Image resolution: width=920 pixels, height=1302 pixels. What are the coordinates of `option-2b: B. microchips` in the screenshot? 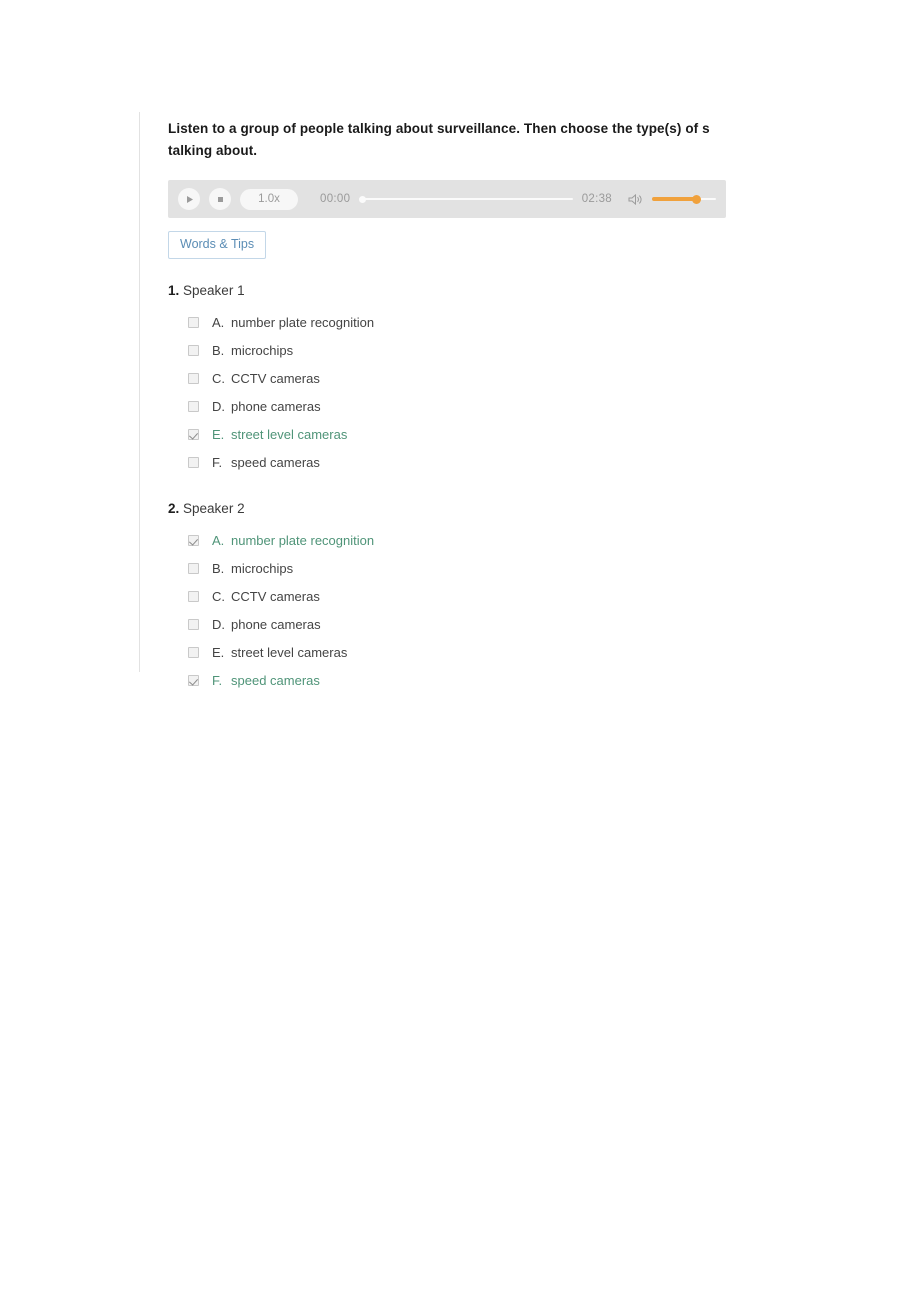 It's located at (544, 569).